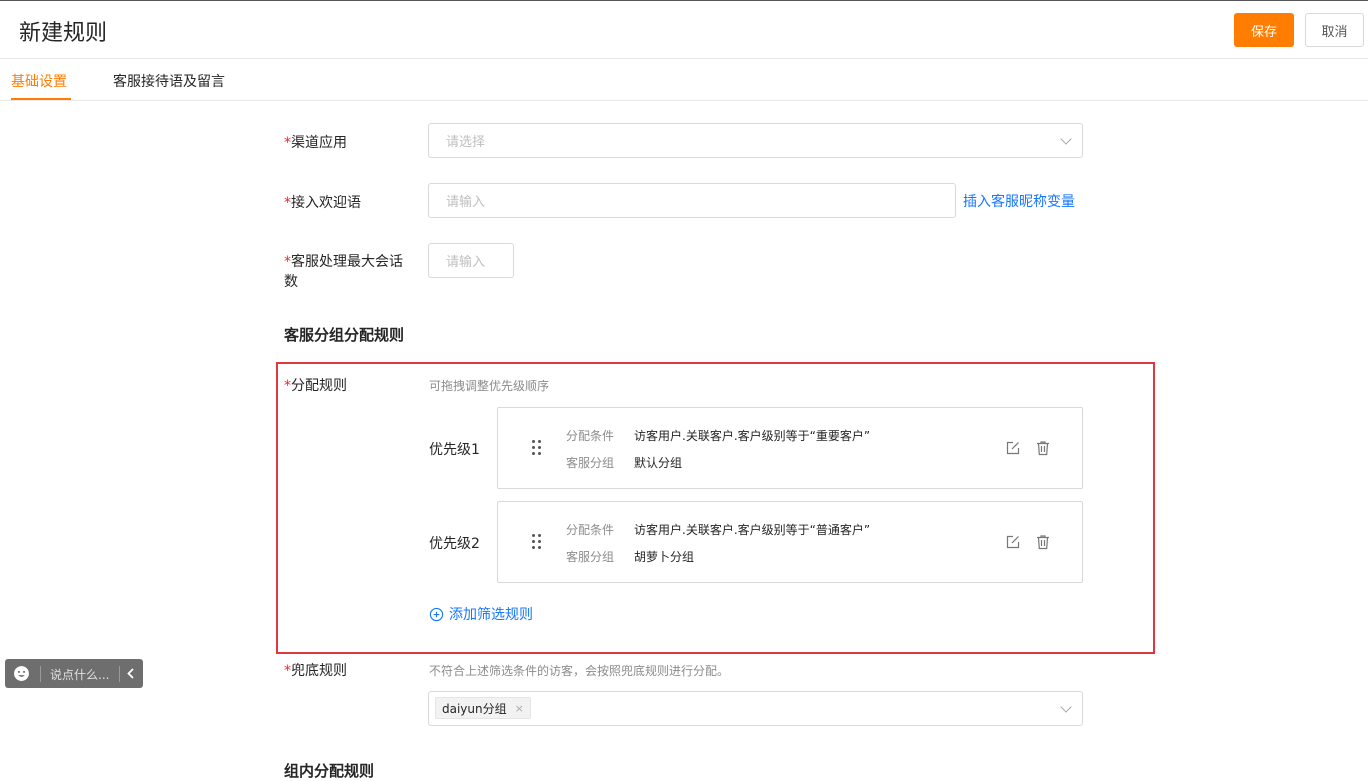 The width and height of the screenshot is (1368, 781). I want to click on fallback-rule-label-text: 兜底规则, so click(319, 671).